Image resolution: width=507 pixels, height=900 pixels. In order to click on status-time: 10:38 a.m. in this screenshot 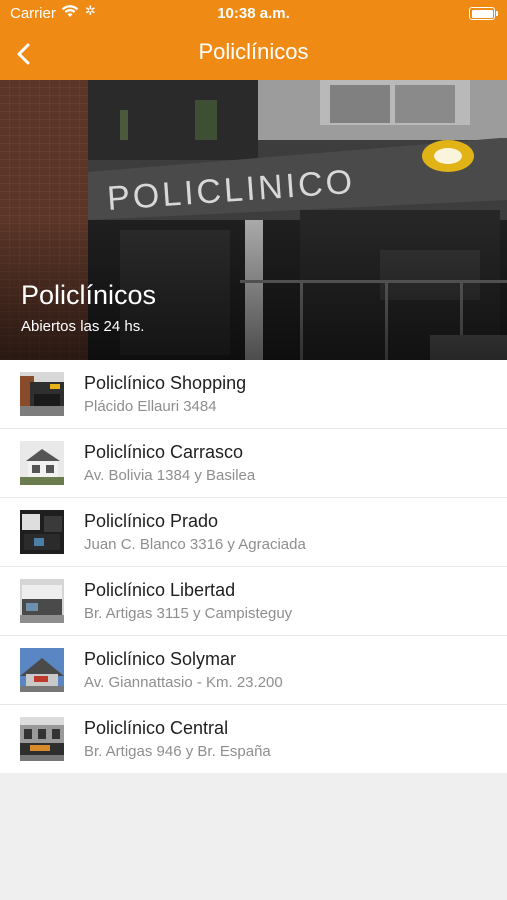, I will do `click(253, 13)`.